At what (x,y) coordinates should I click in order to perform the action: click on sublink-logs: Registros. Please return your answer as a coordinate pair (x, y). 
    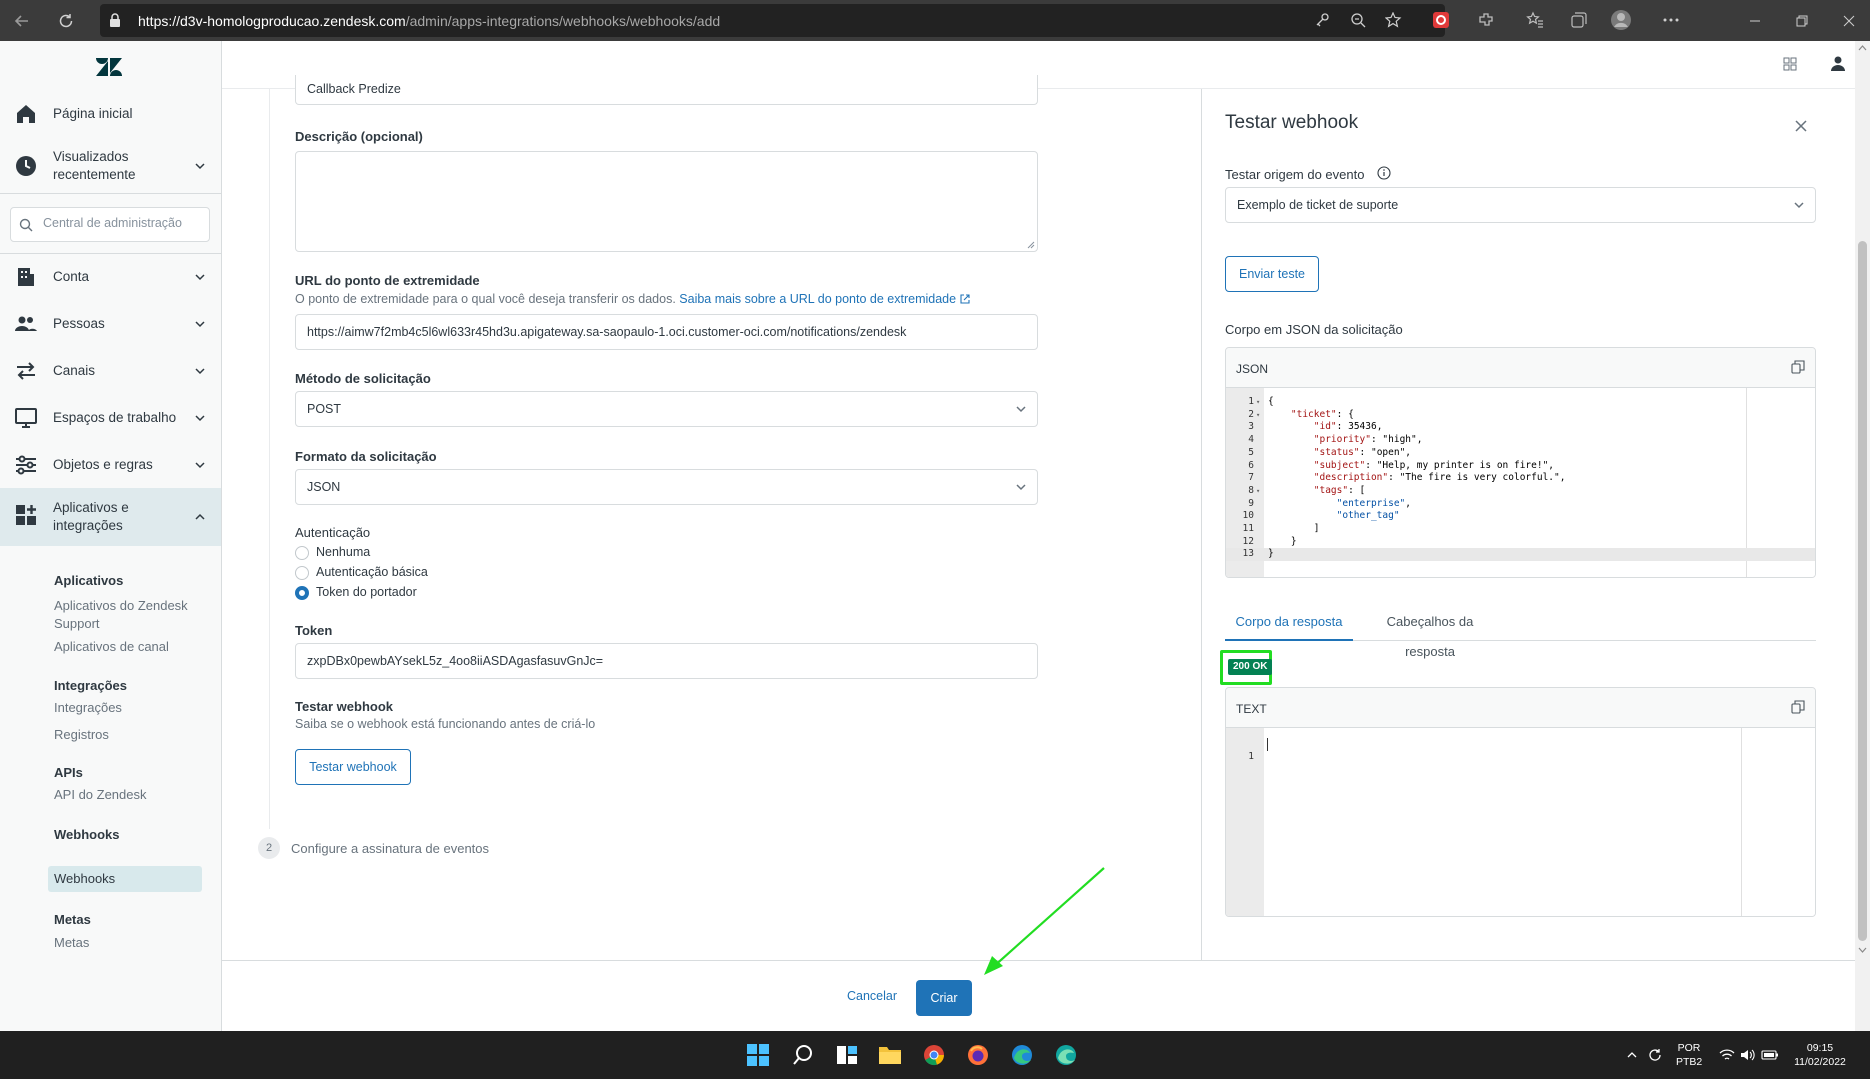
    Looking at the image, I should click on (81, 735).